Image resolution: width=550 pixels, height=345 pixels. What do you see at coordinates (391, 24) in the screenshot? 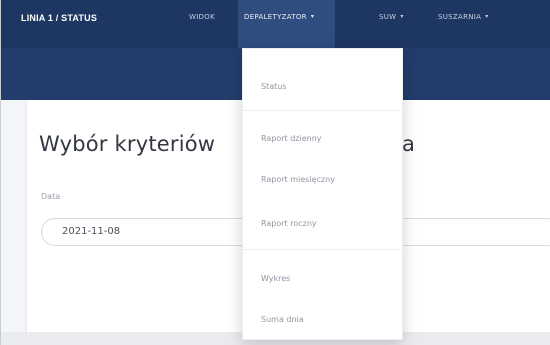
I see `nav-item-suw: SUW ▾` at bounding box center [391, 24].